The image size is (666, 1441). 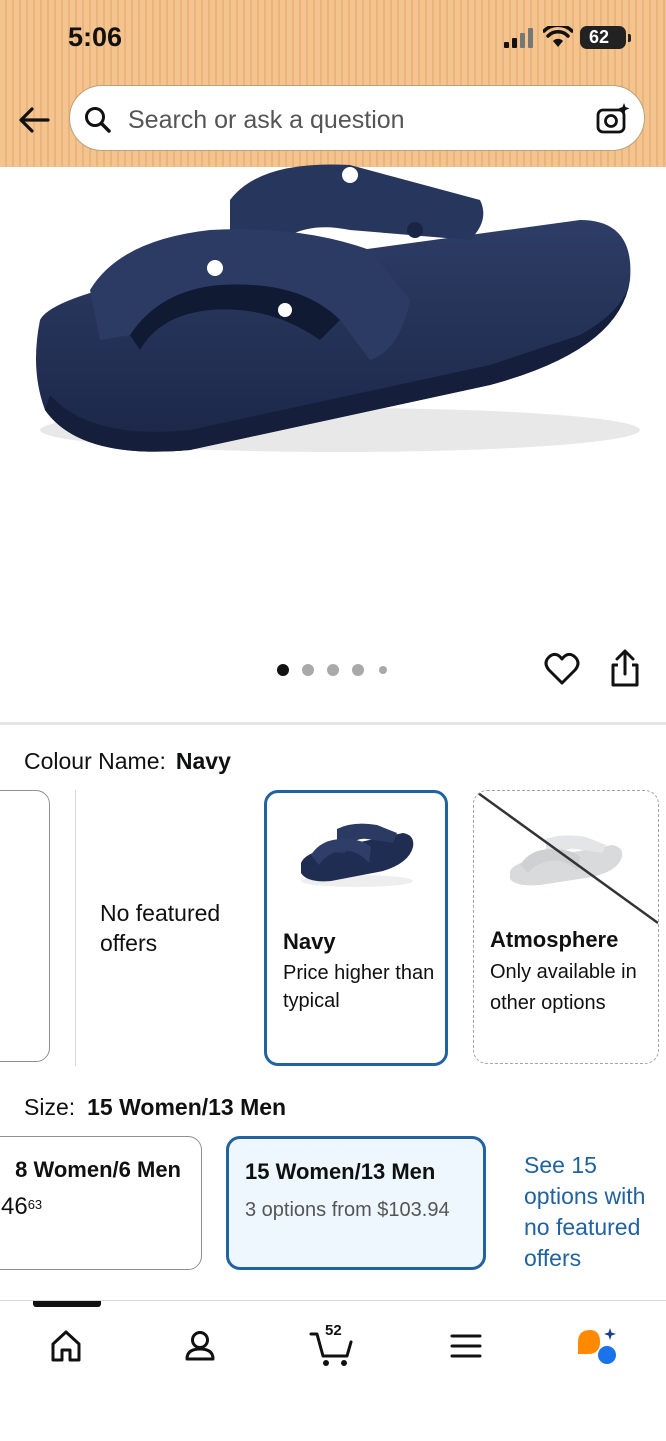 I want to click on size-option-selected: 15 Women/13 Men 3 options from $103.94, so click(x=356, y=1203).